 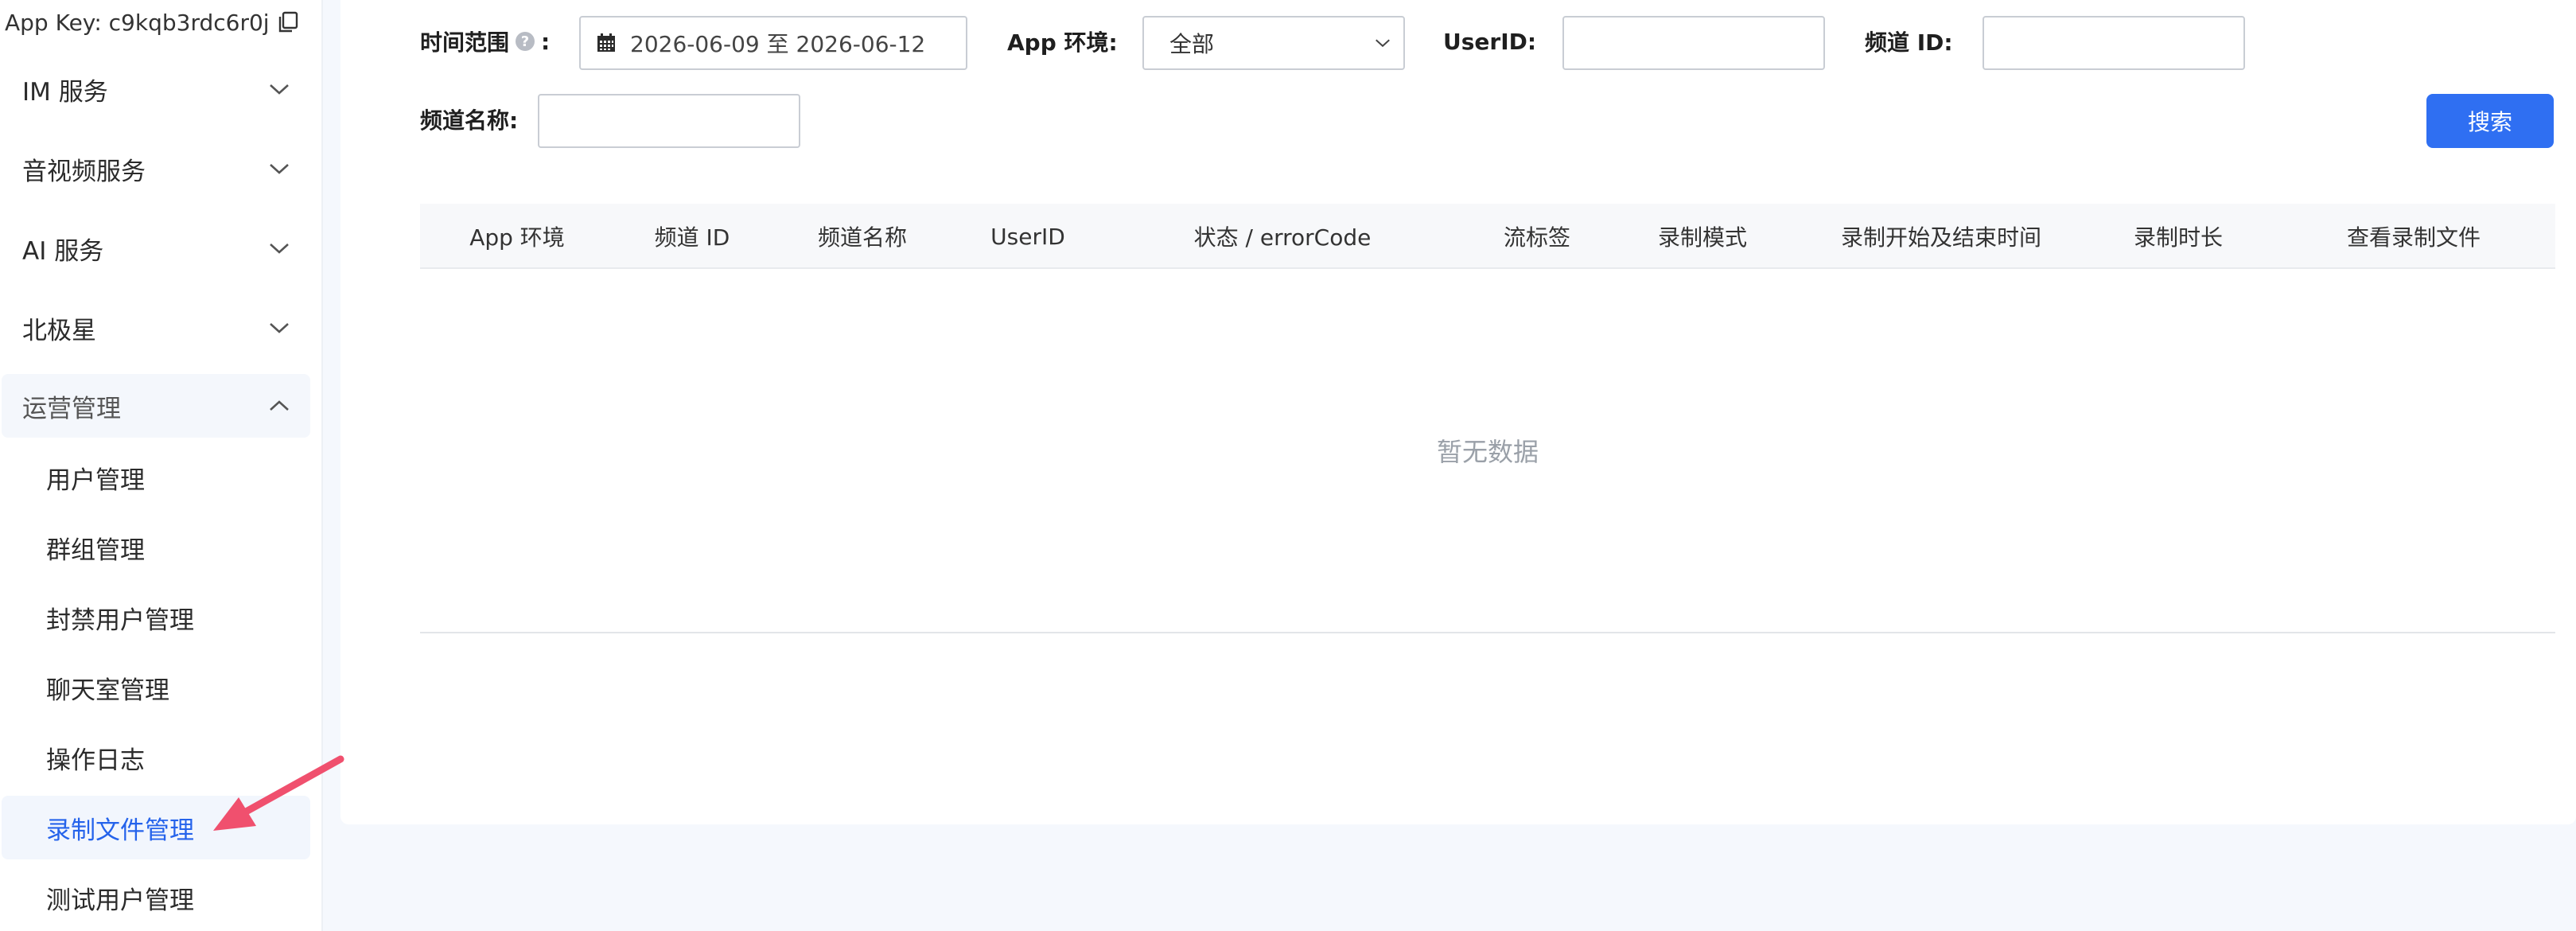 I want to click on arrow-icon, so click(x=279, y=793).